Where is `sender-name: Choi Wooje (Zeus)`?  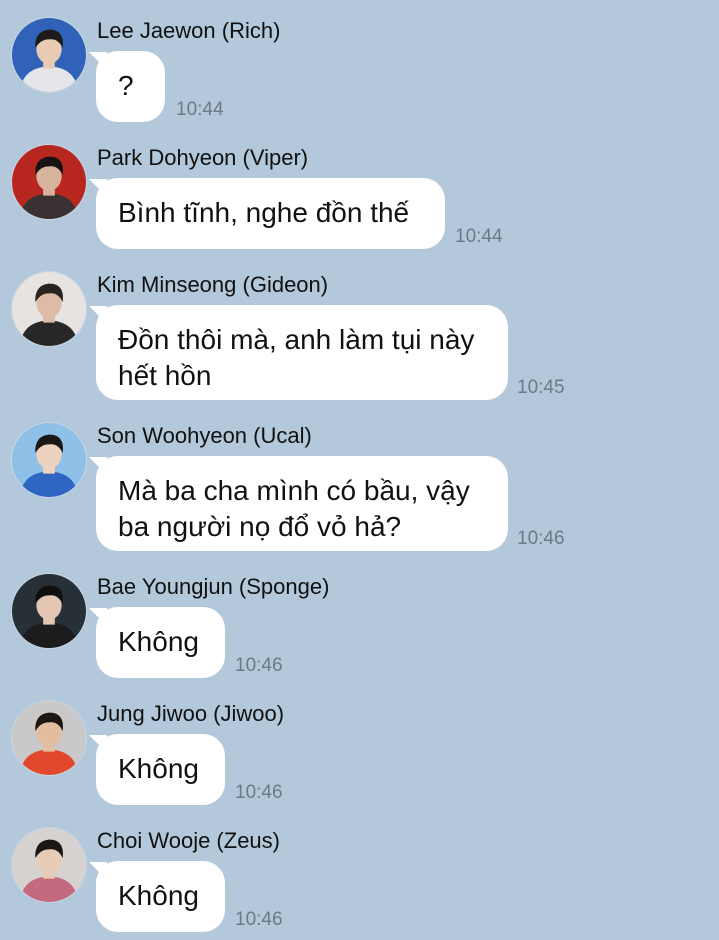
sender-name: Choi Wooje (Zeus) is located at coordinates (188, 840).